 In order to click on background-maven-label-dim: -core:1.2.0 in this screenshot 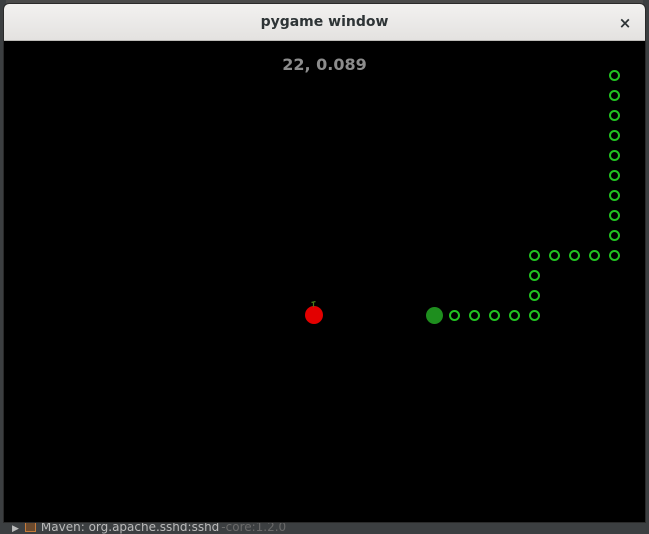, I will do `click(254, 527)`.